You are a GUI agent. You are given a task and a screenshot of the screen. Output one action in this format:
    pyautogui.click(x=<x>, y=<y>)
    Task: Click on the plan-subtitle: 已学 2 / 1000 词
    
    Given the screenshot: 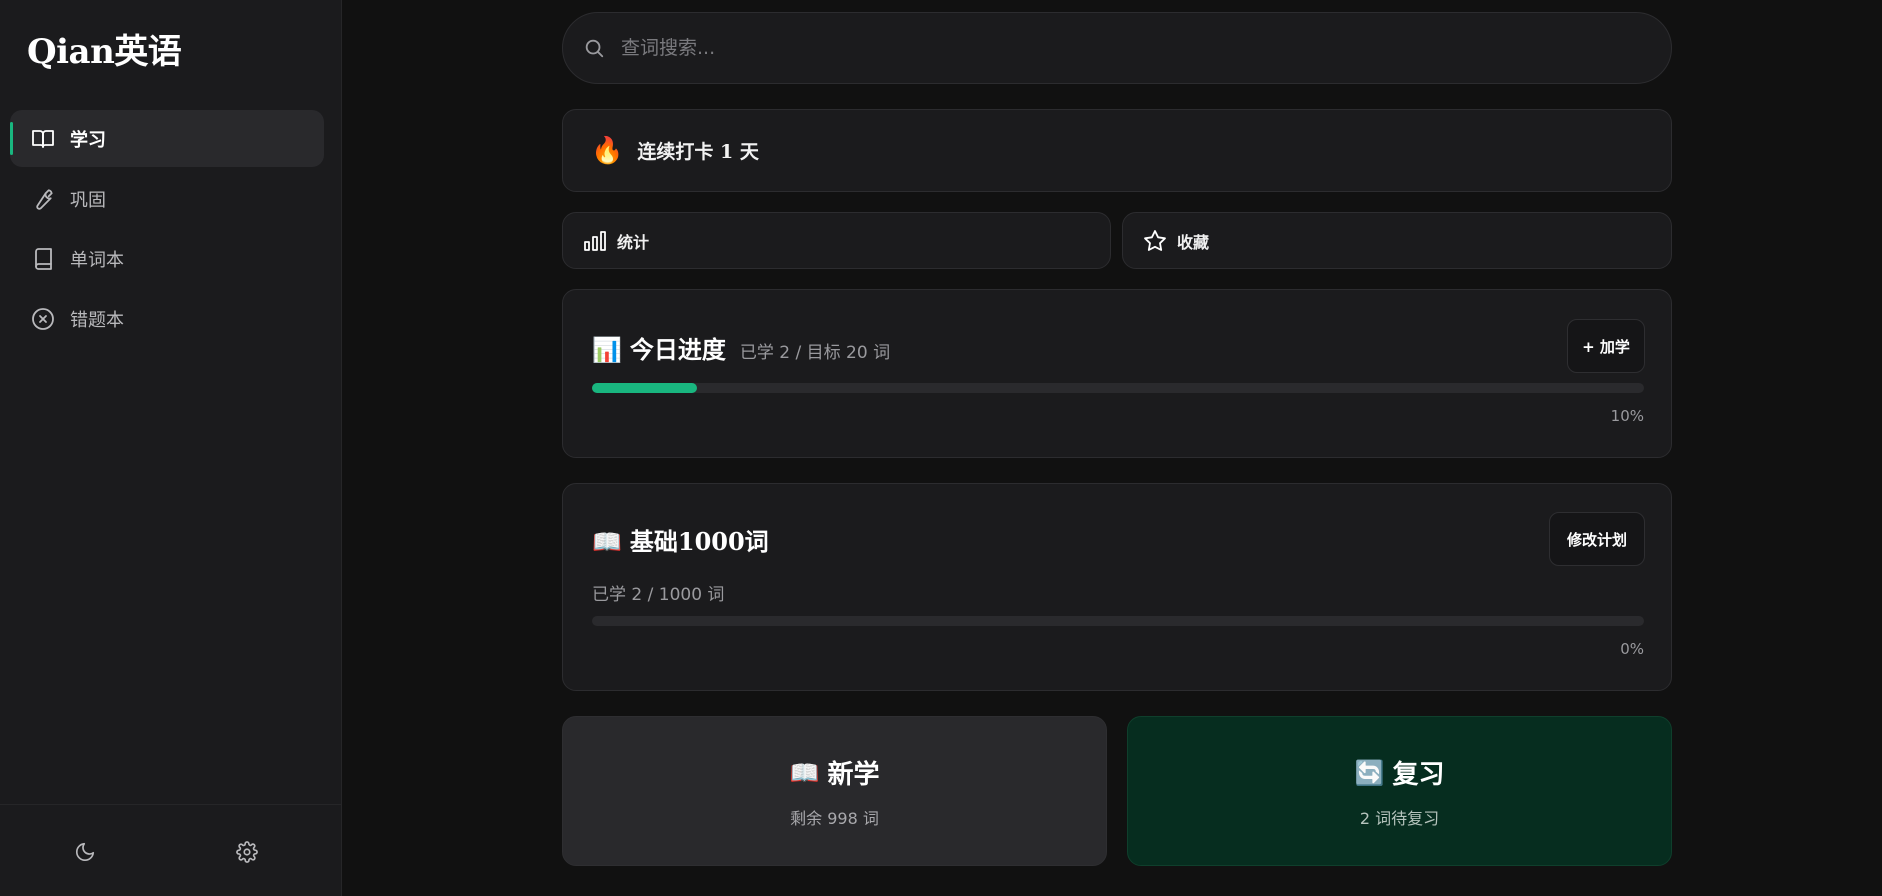 What is the action you would take?
    pyautogui.click(x=658, y=595)
    